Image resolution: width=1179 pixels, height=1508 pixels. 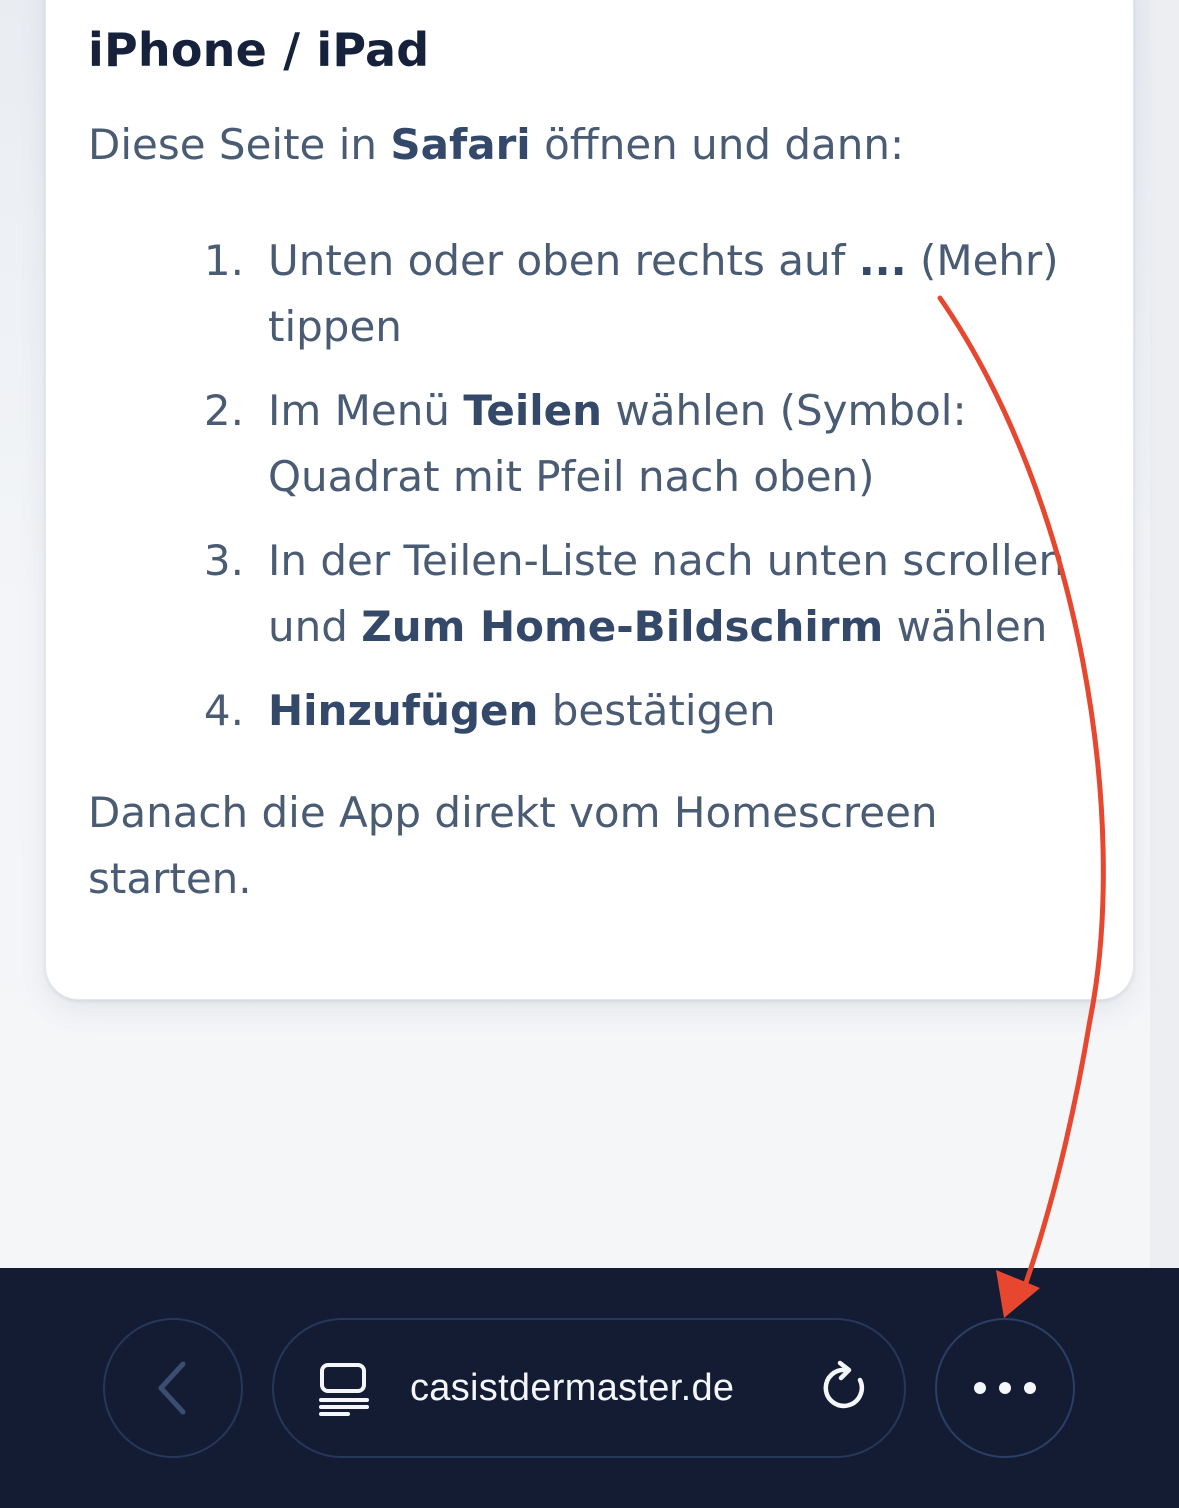 I want to click on step-number: 2., so click(x=223, y=410).